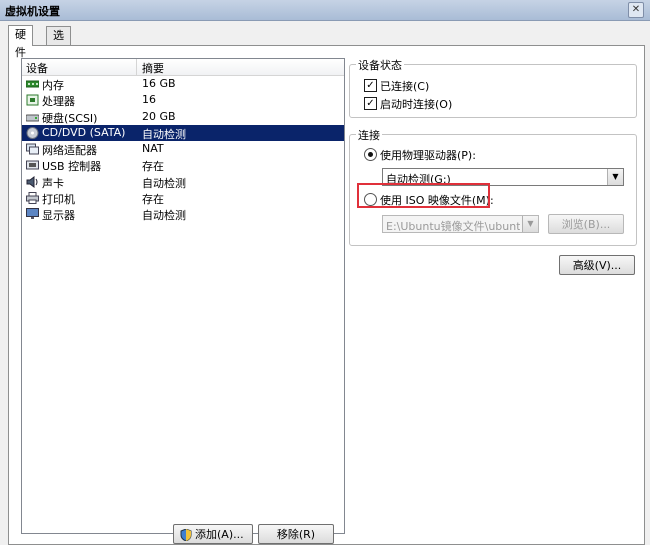  Describe the element at coordinates (183, 117) in the screenshot. I see `device-row-hard-disk: 硬盘(SCSI) 20 GB` at that location.